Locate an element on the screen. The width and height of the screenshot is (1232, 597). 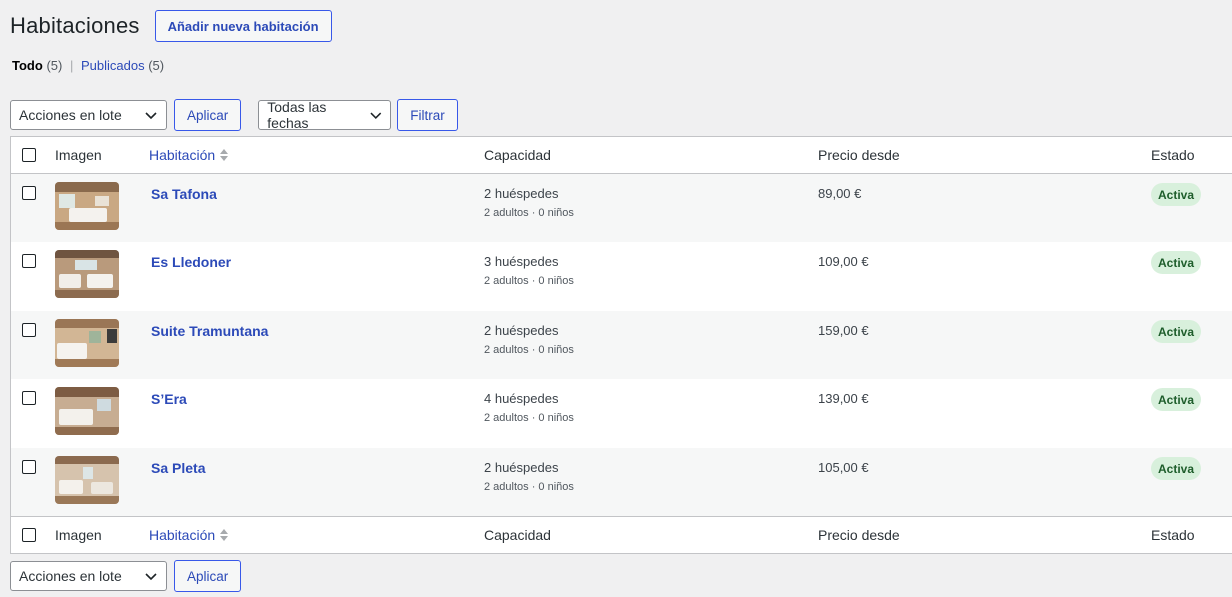
room-name-link: Sa Tafona is located at coordinates (184, 194).